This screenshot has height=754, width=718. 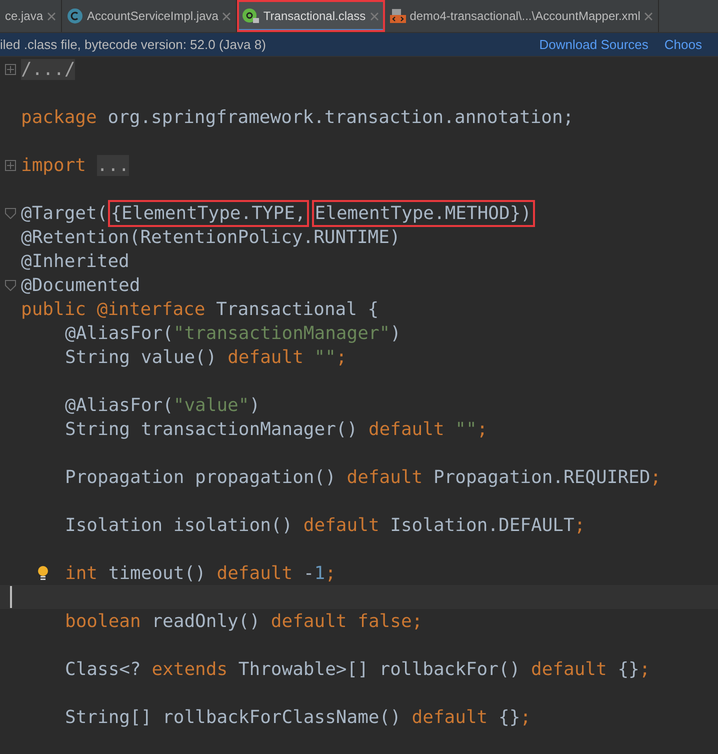 What do you see at coordinates (80, 285) in the screenshot?
I see `code-token: @Documented` at bounding box center [80, 285].